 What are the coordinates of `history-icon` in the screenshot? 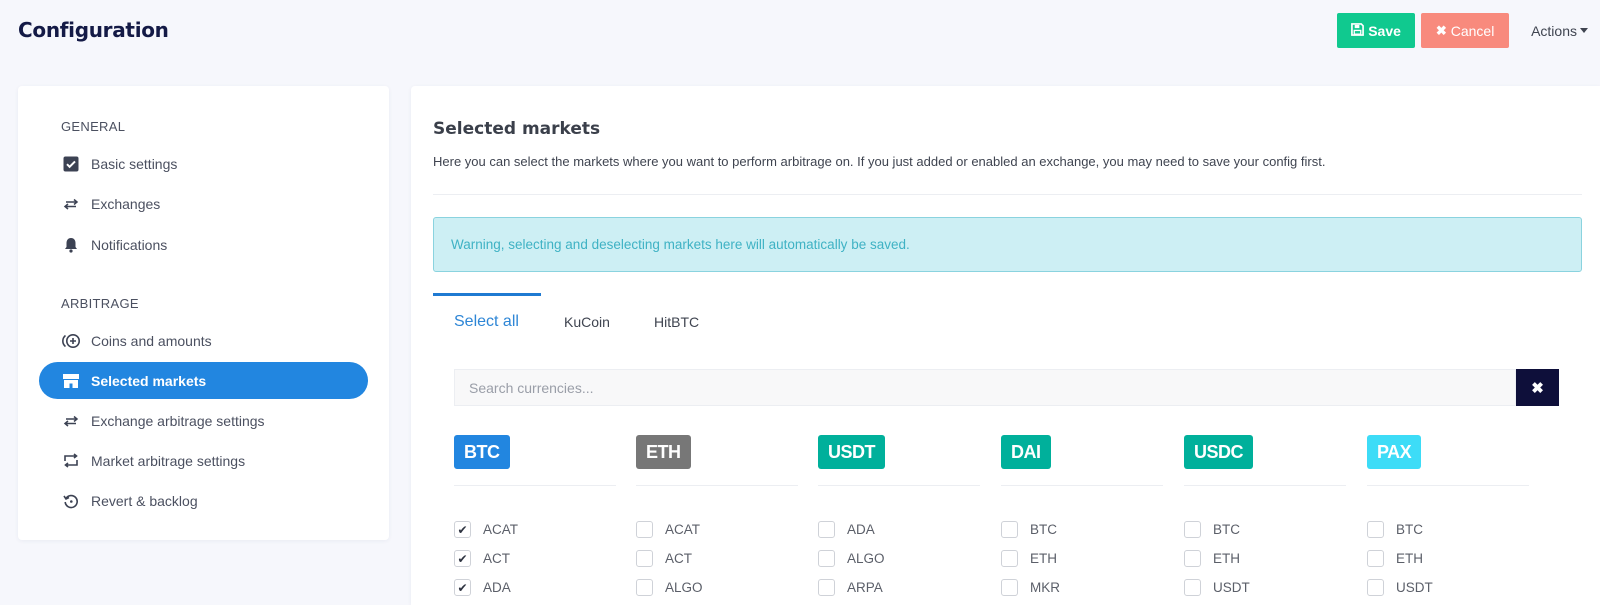 It's located at (71, 501).